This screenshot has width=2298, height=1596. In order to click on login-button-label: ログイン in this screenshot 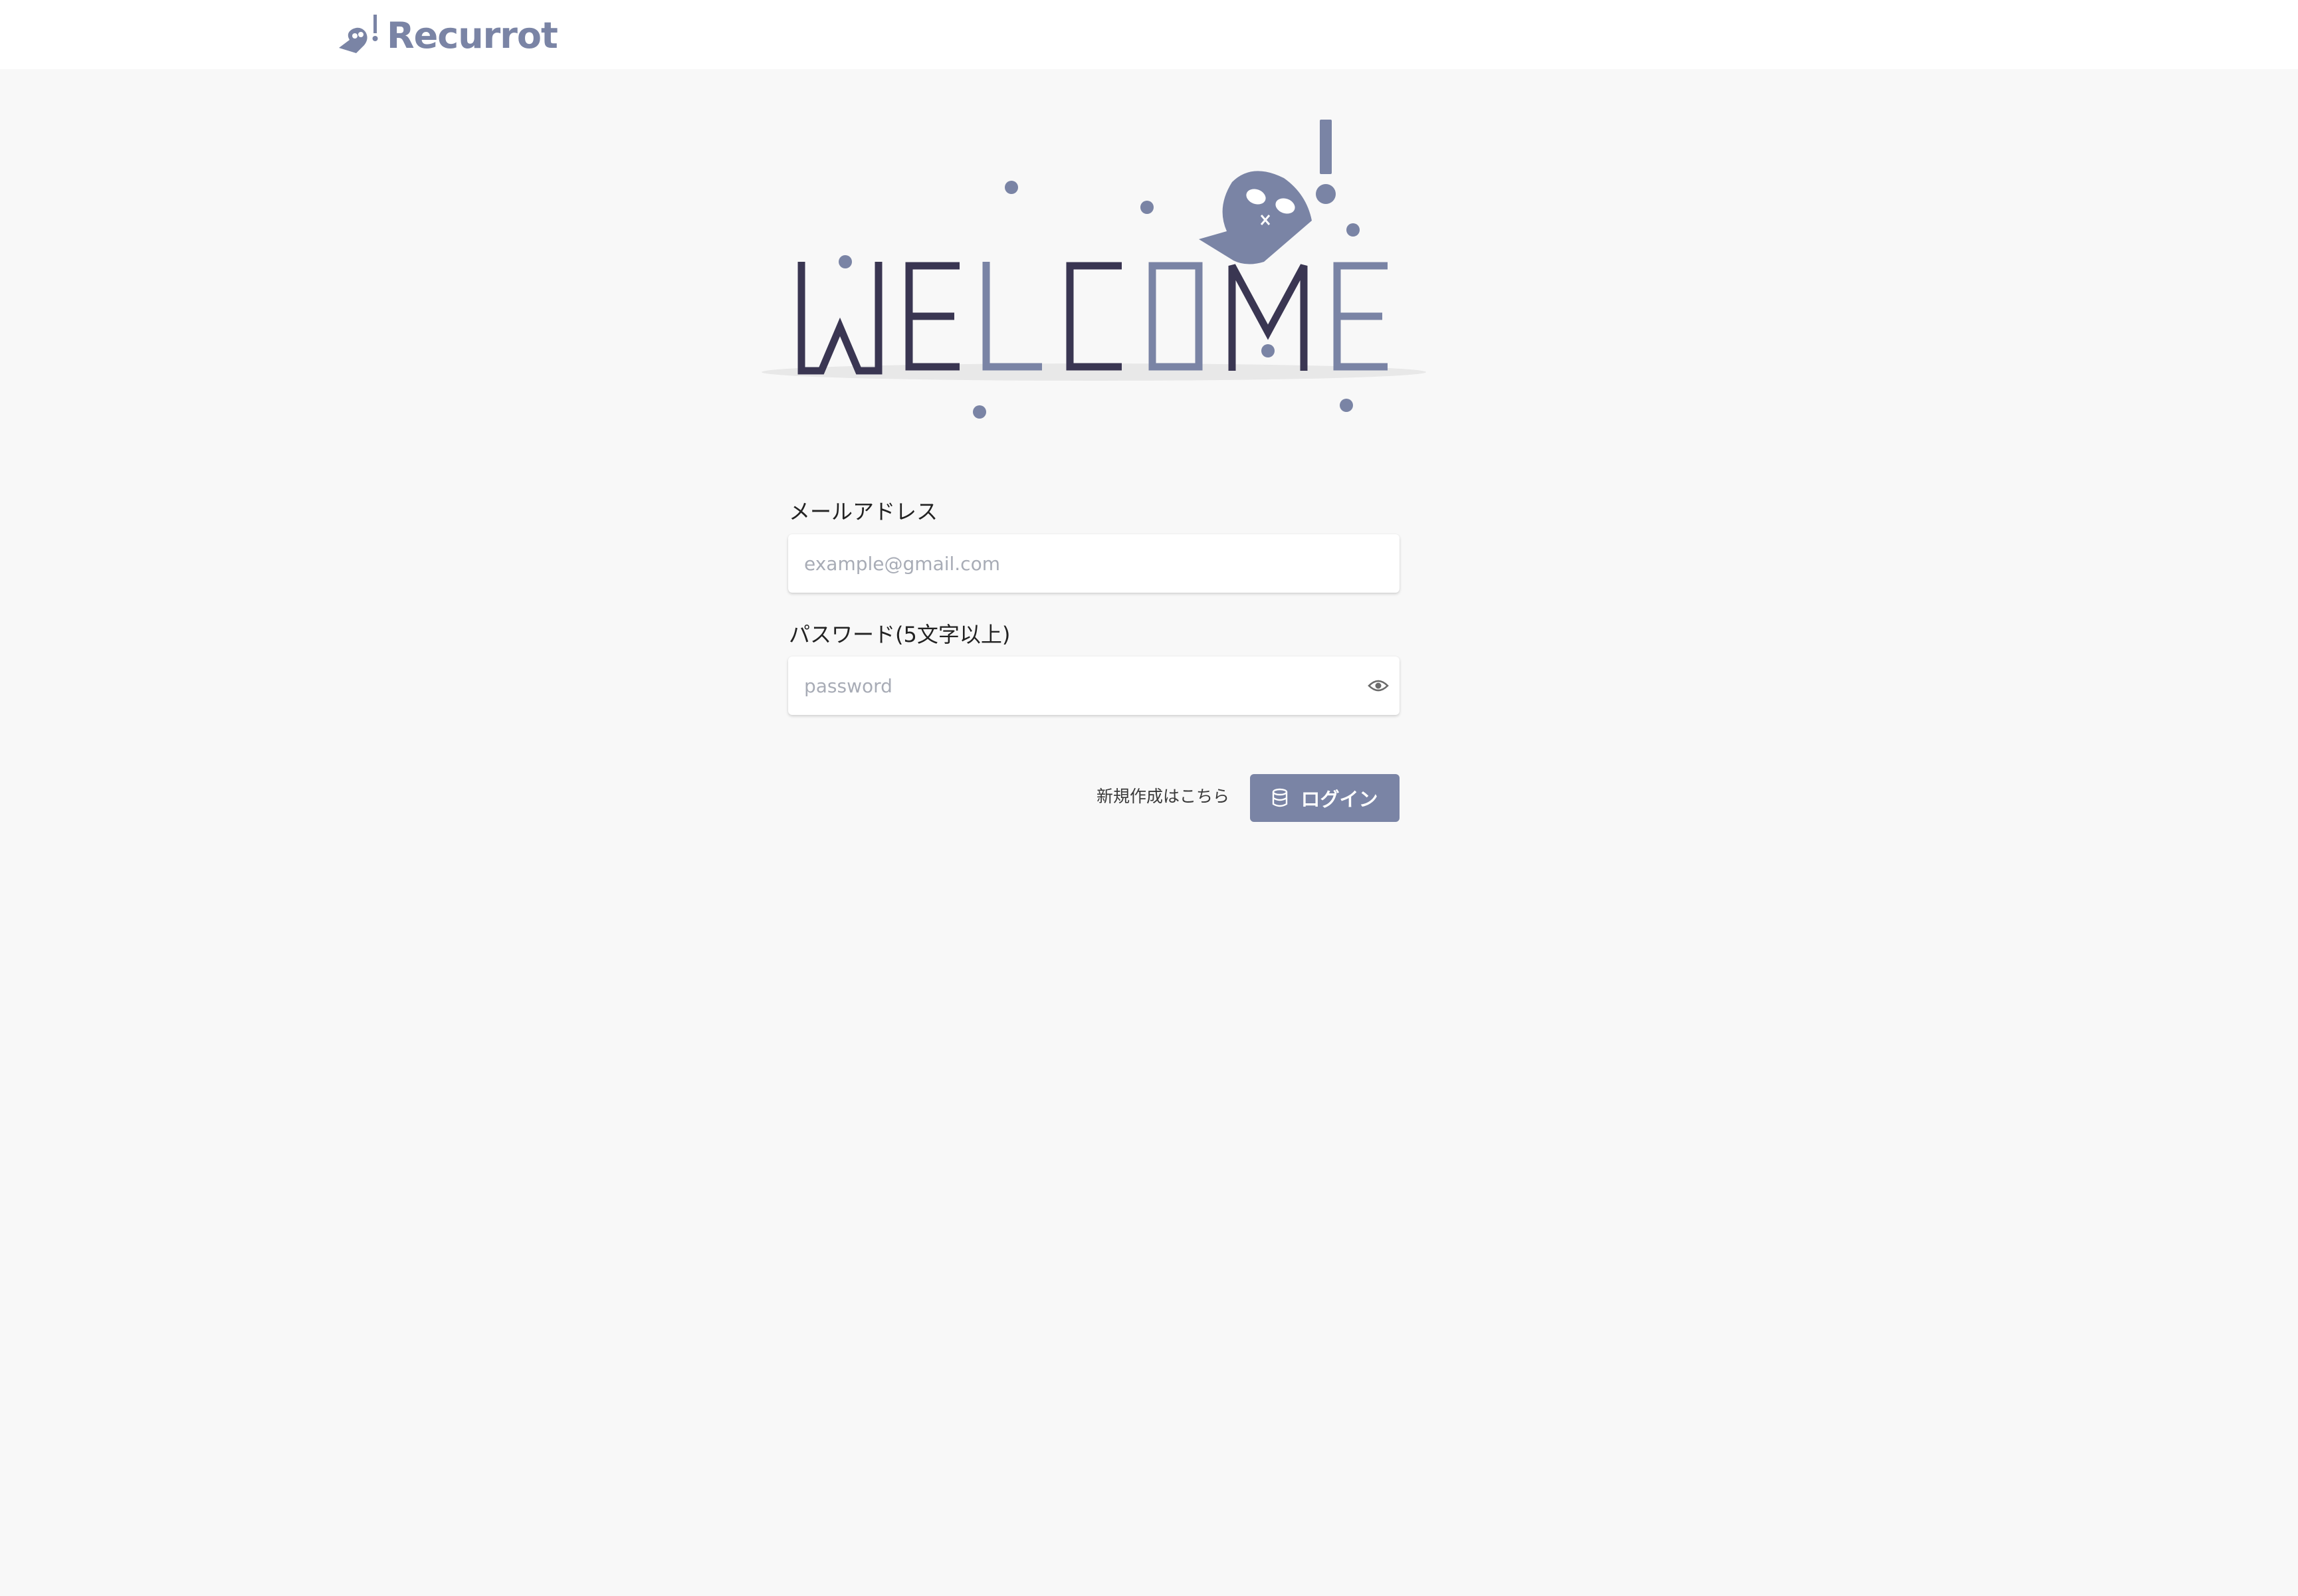, I will do `click(1339, 799)`.